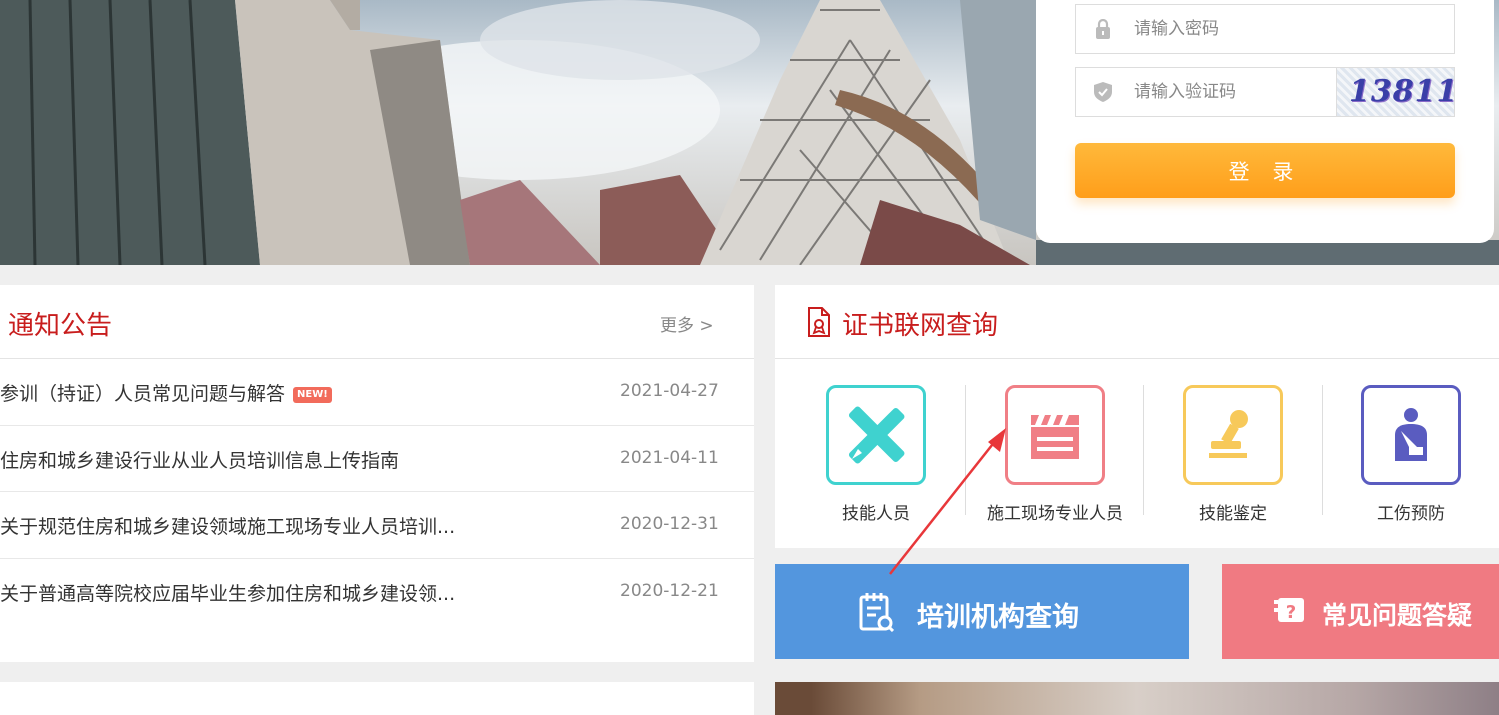 The image size is (1499, 715). I want to click on notice-link: 住房和城乡建设行业从业人员培训信息上传指南, so click(199, 459).